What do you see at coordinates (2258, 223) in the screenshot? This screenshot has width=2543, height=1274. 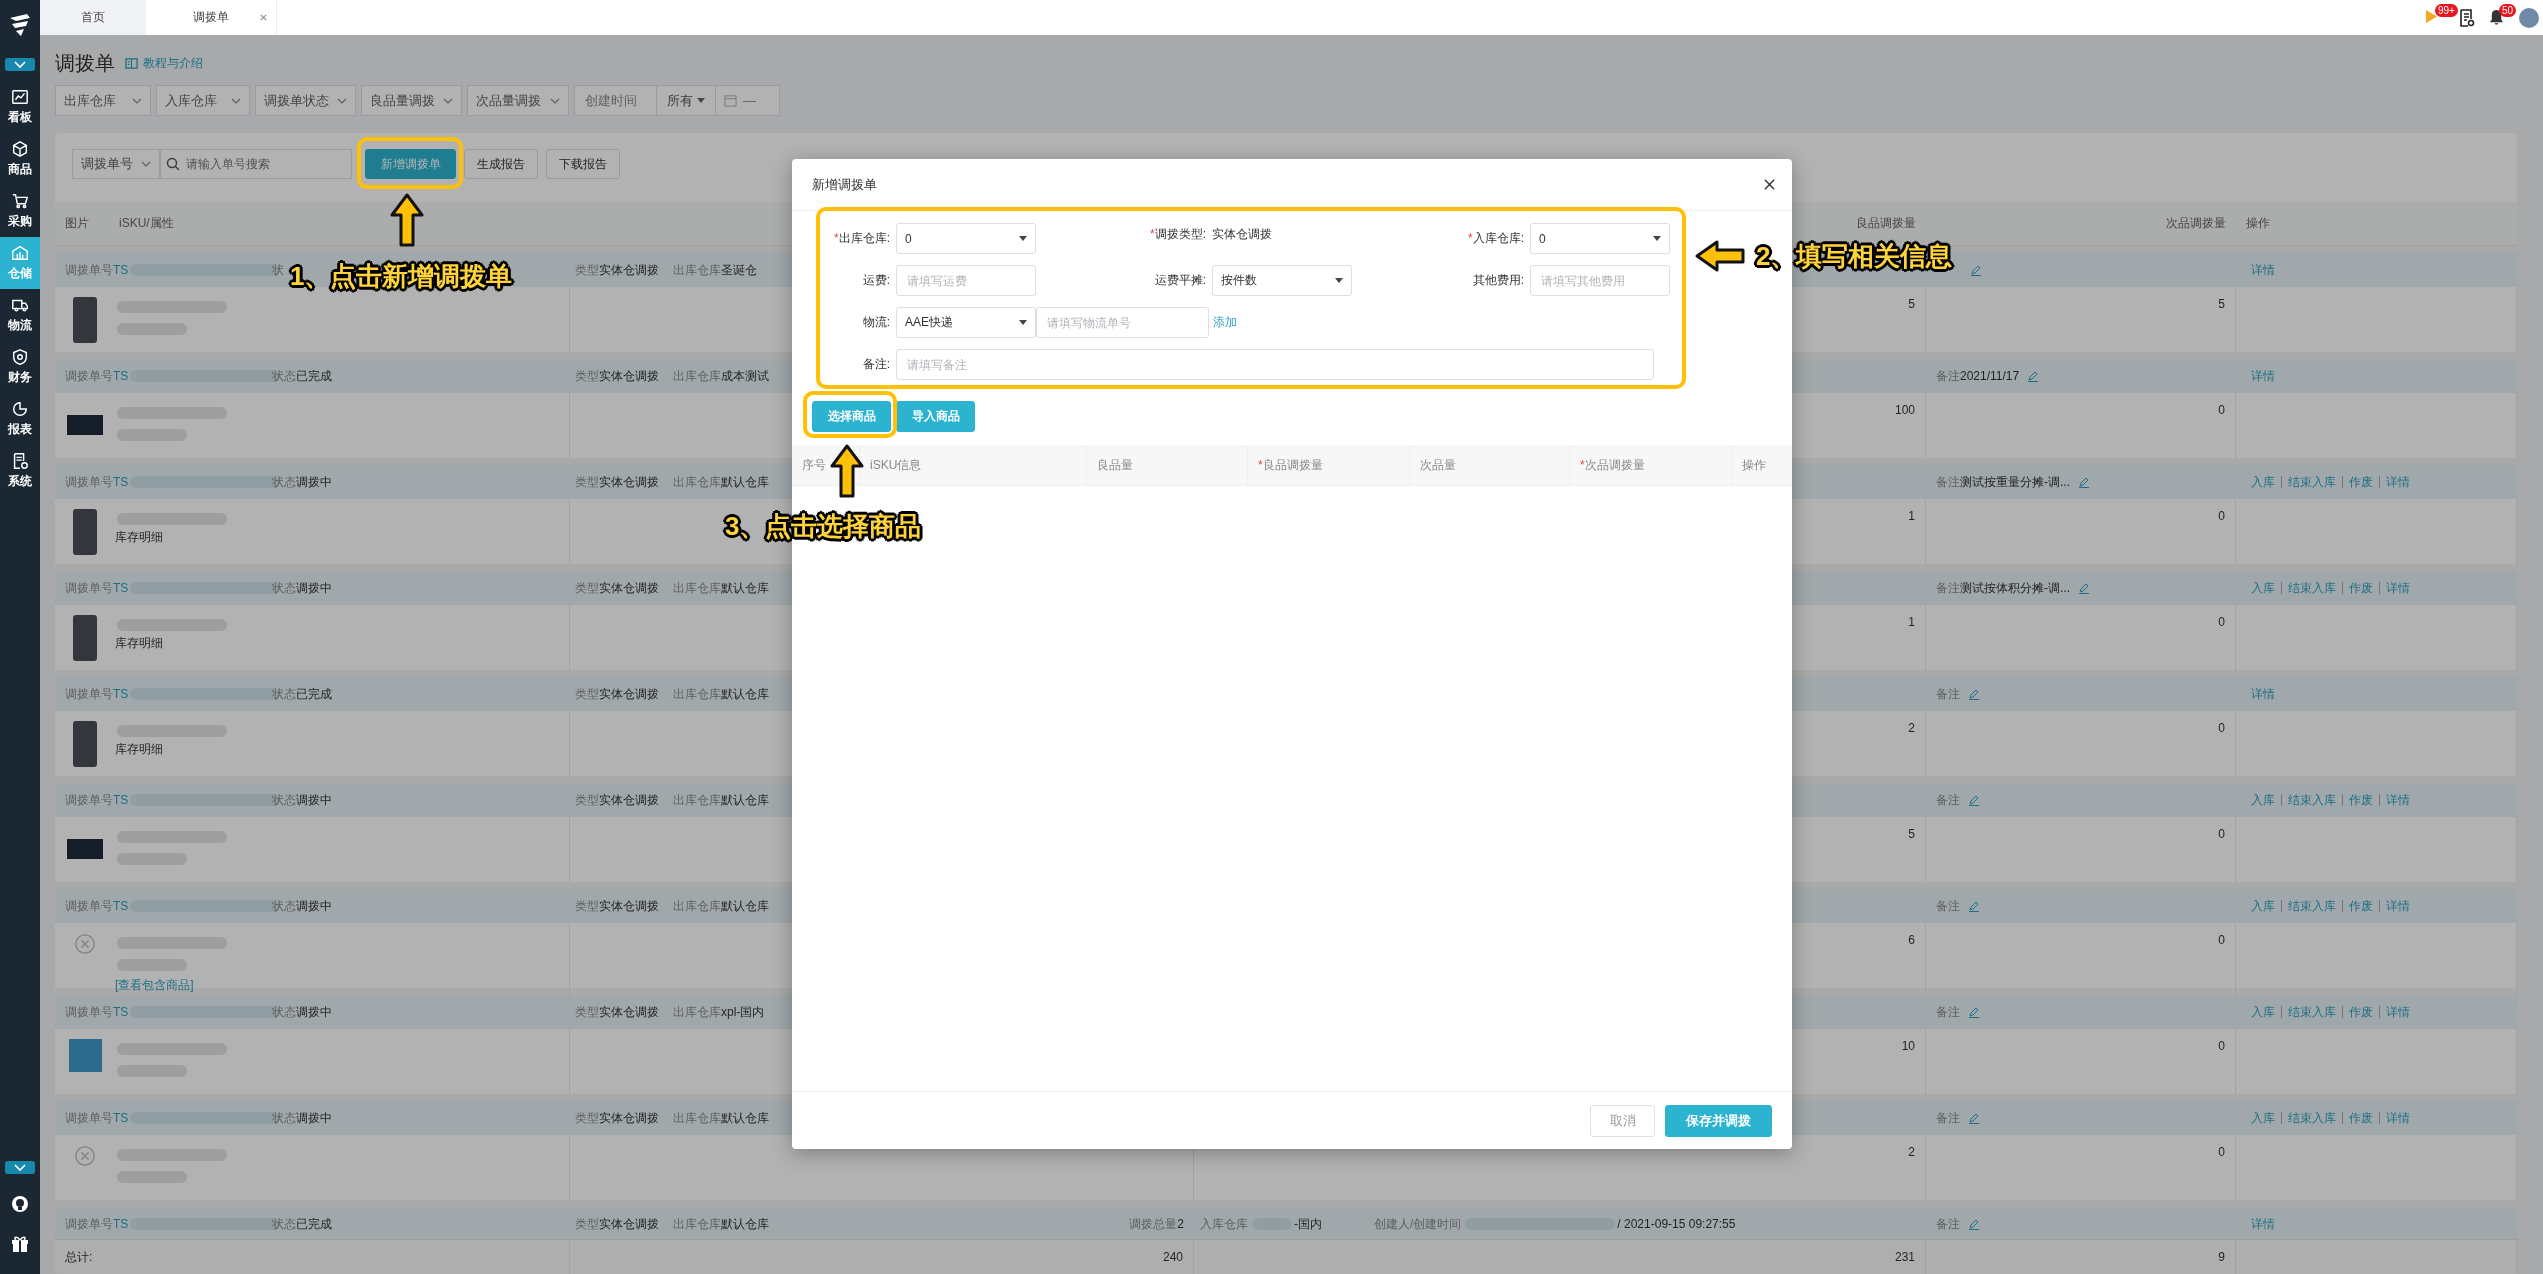 I see `column-header: 操作` at bounding box center [2258, 223].